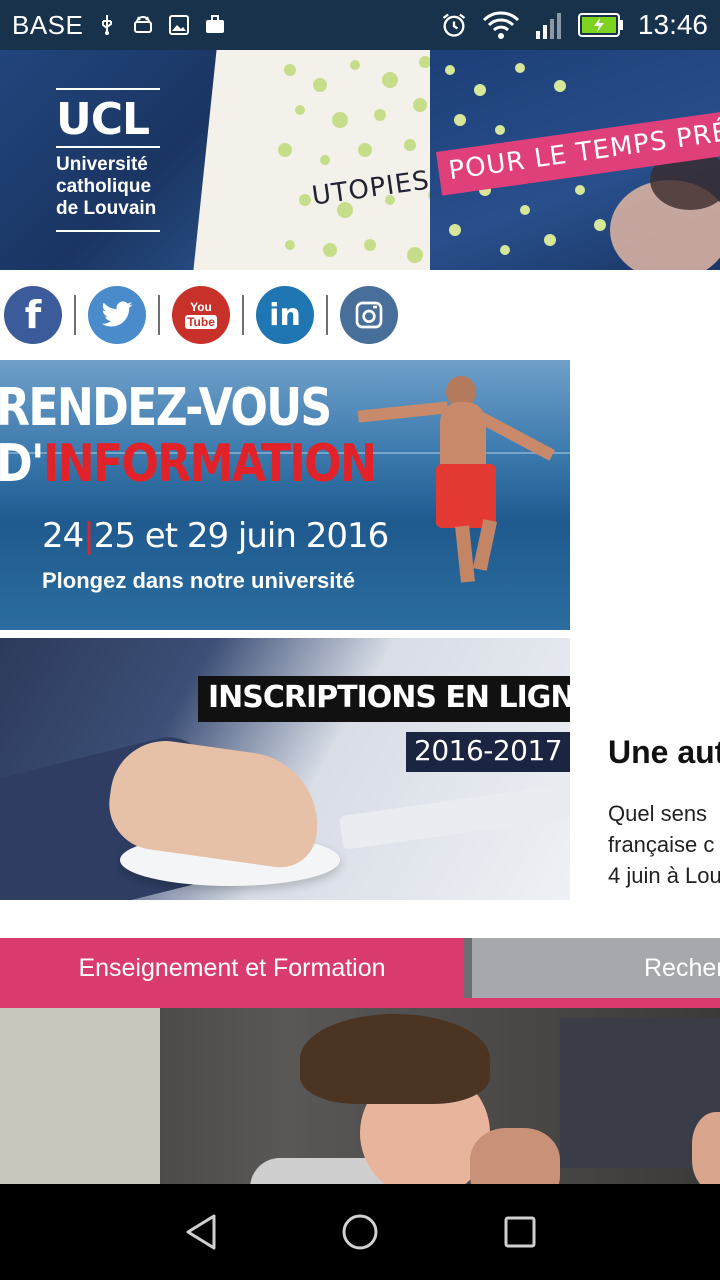  What do you see at coordinates (108, 89) in the screenshot?
I see `logo-rule-top` at bounding box center [108, 89].